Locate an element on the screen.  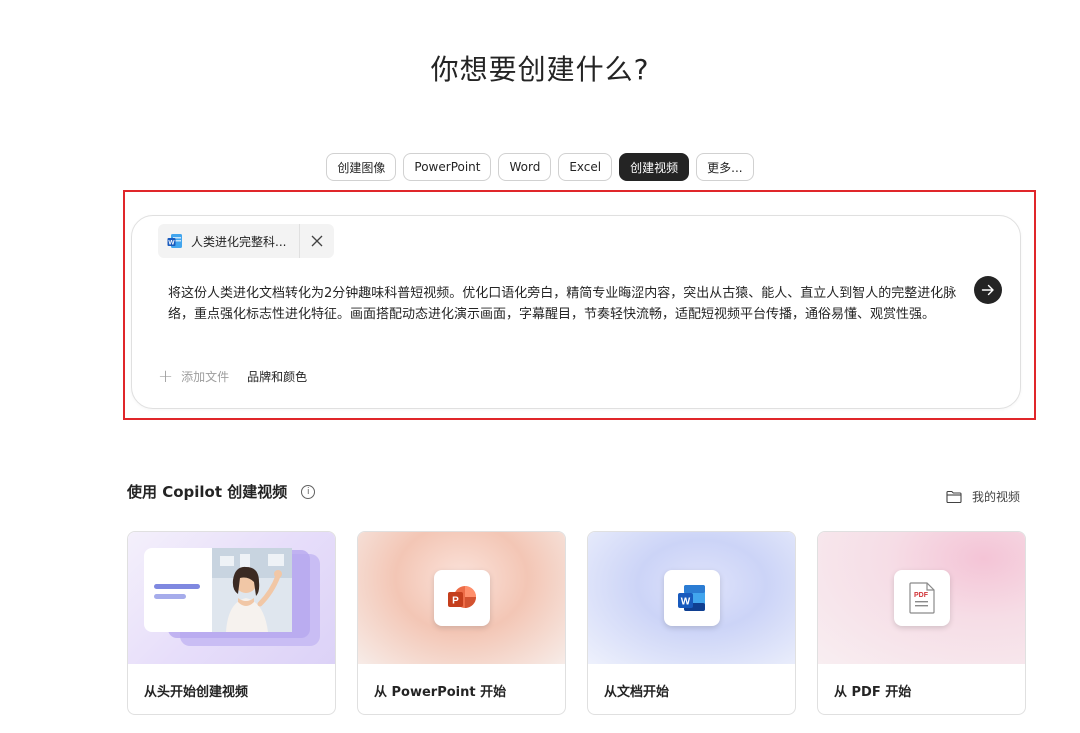
add-file-label: 添加文件 is located at coordinates (205, 377).